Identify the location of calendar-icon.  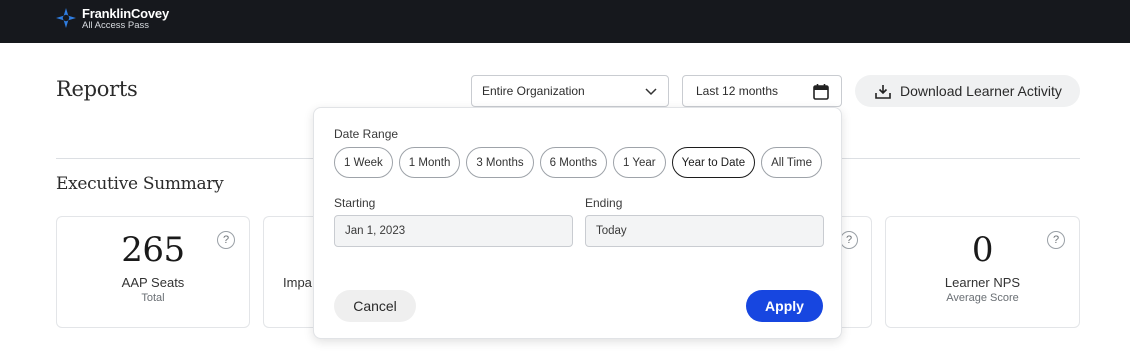
(821, 91).